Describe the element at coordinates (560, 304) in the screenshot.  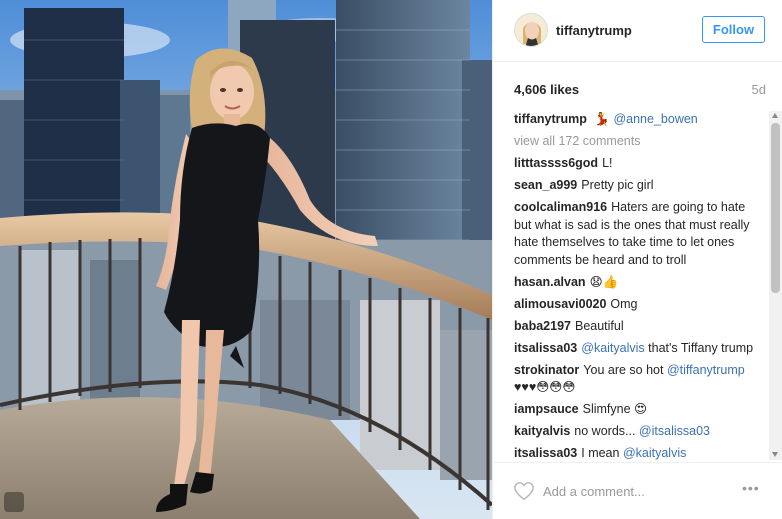
I see `comment-username: alimousavi0020` at that location.